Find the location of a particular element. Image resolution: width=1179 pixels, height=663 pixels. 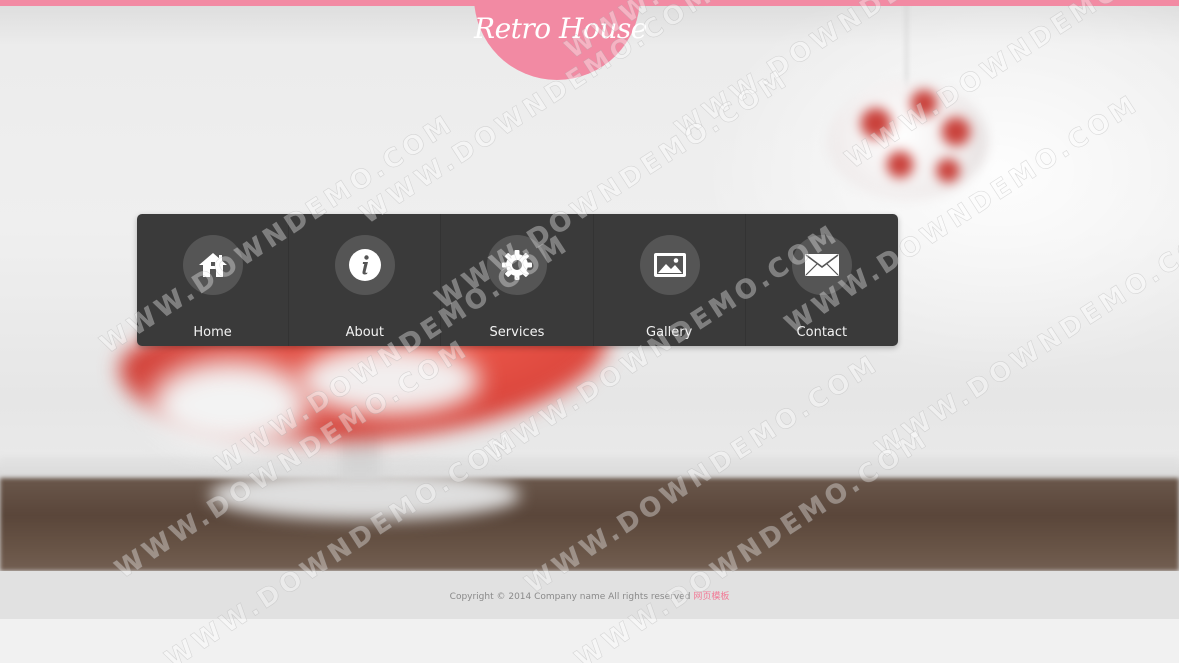

image-icon is located at coordinates (669, 265).